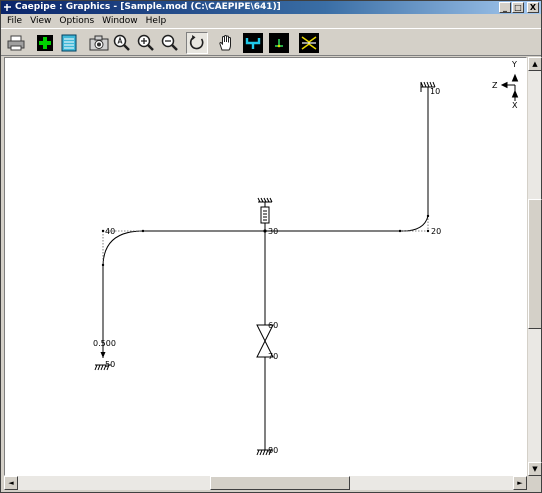  Describe the element at coordinates (40, 21) in the screenshot. I see `menu-view: View` at that location.